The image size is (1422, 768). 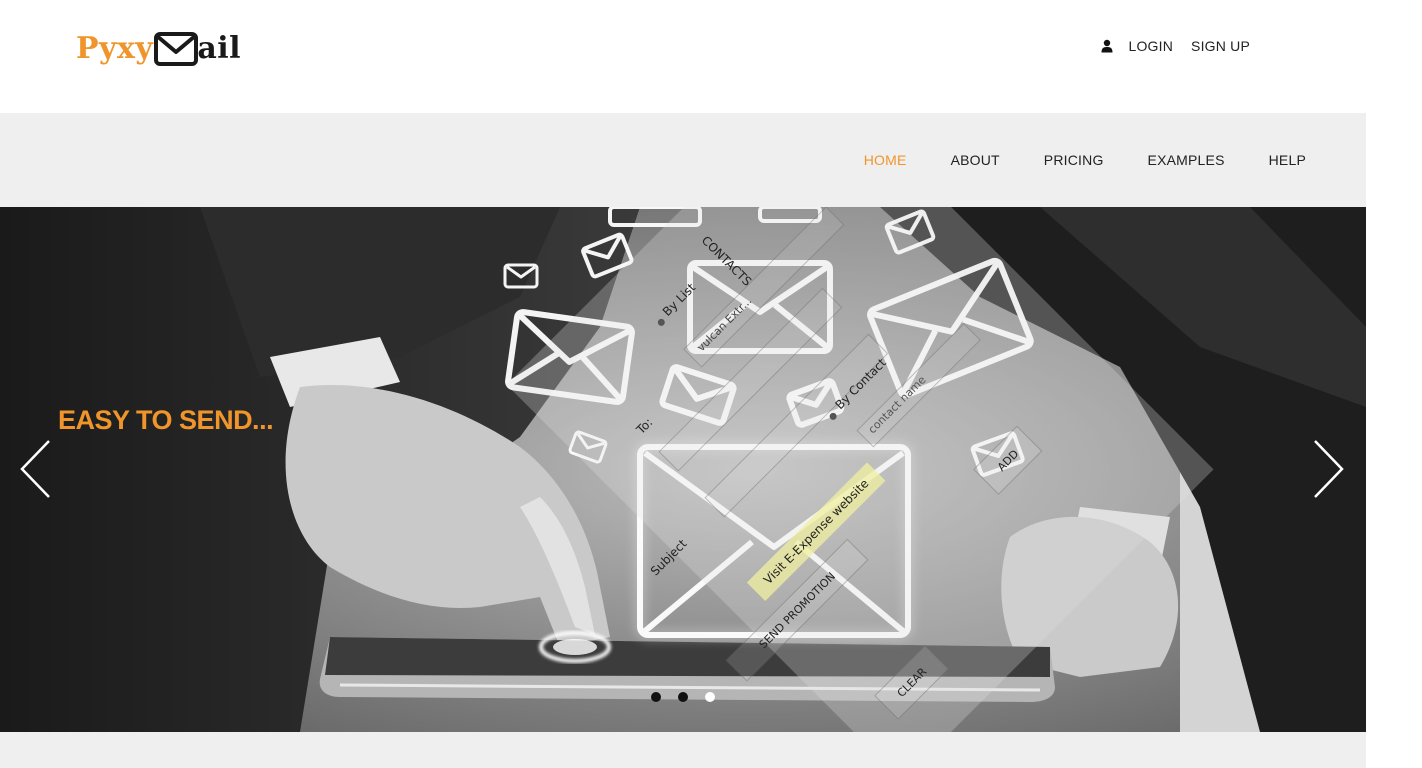 What do you see at coordinates (1175, 46) in the screenshot?
I see `auth-links: LOGIN SIGN UP` at bounding box center [1175, 46].